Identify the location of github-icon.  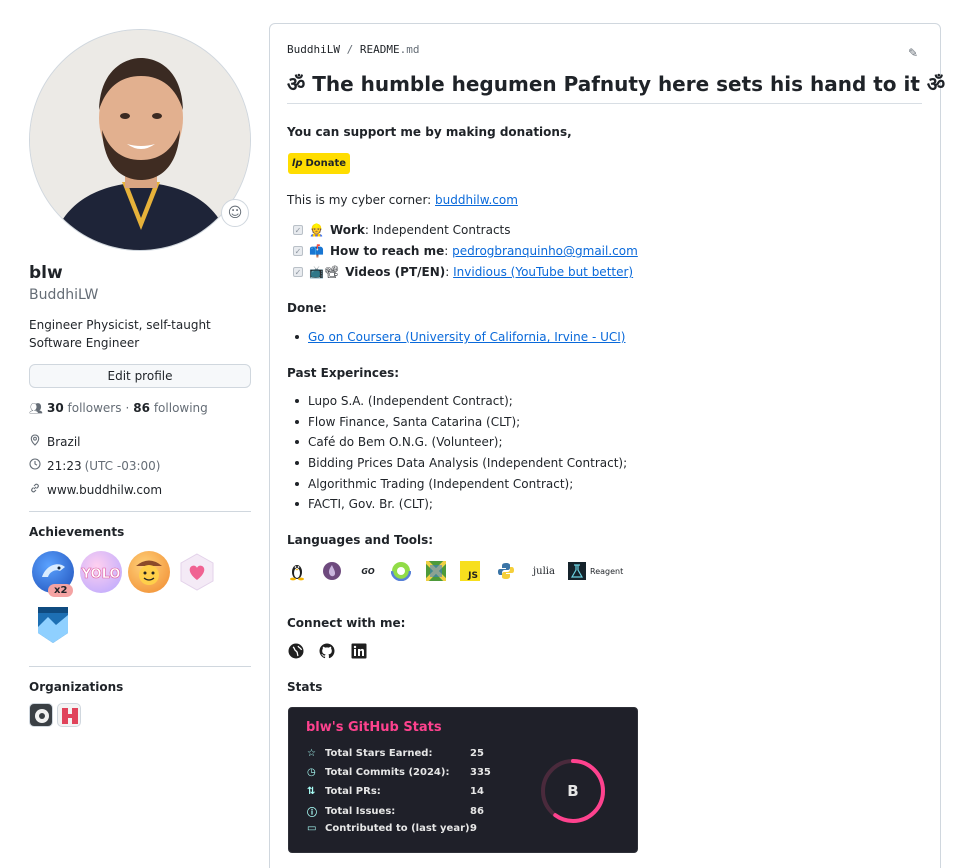
(327, 651).